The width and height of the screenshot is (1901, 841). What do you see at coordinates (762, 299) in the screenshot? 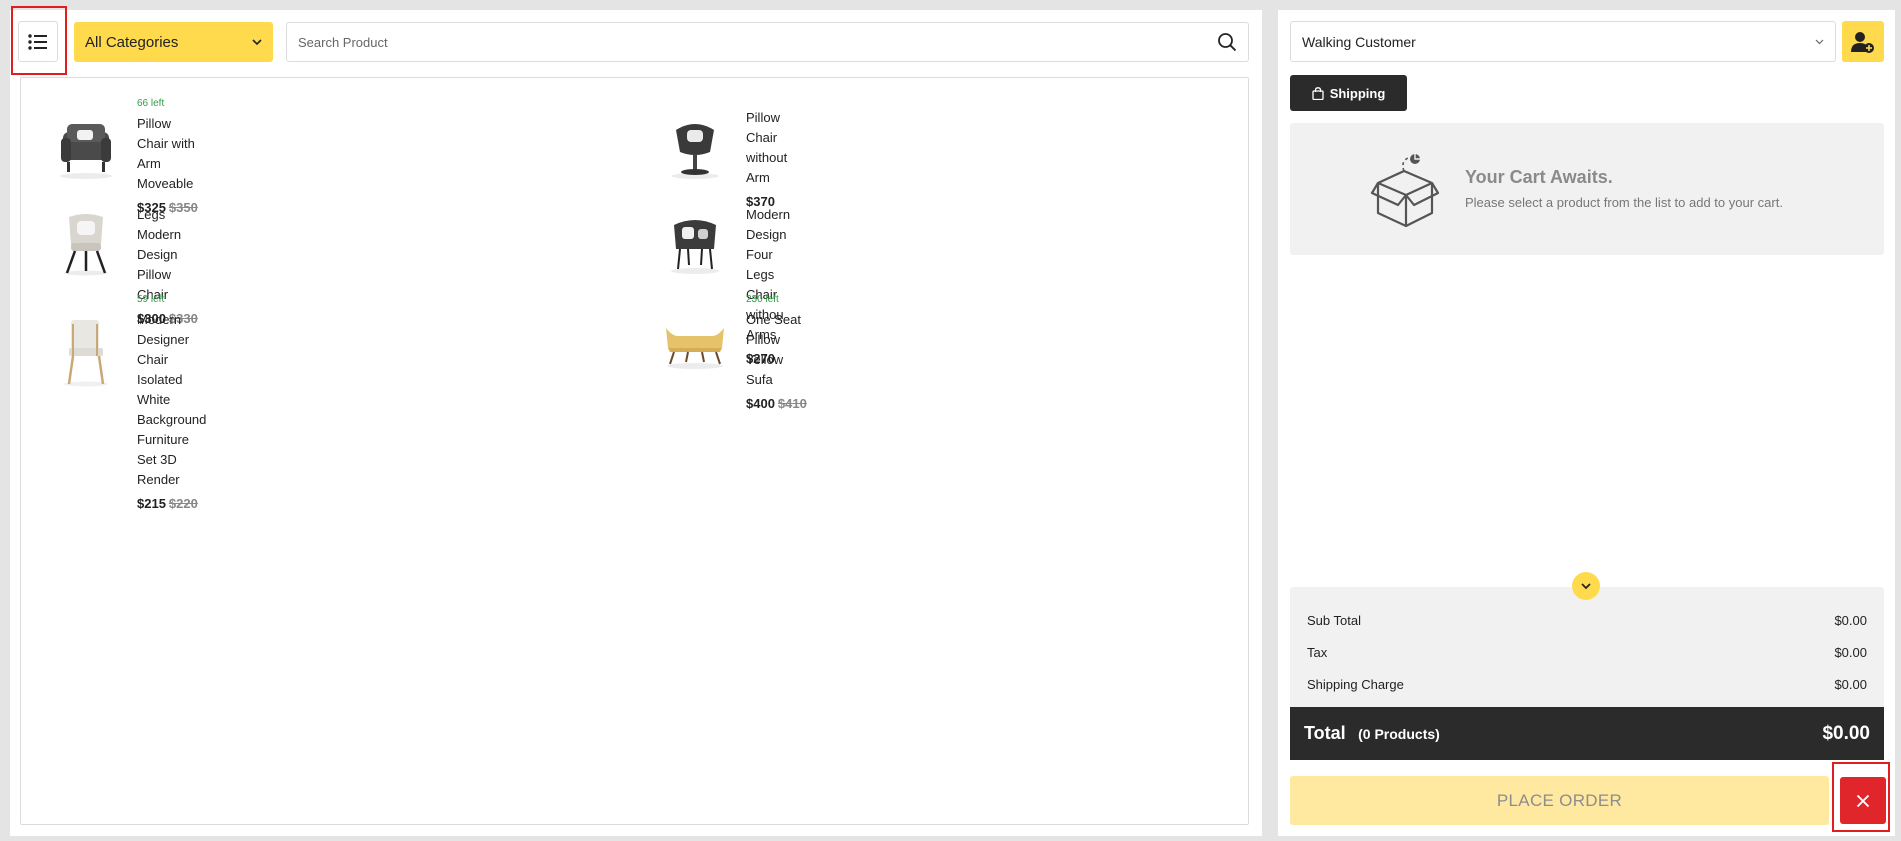
I see `stock-label: 230 left` at bounding box center [762, 299].